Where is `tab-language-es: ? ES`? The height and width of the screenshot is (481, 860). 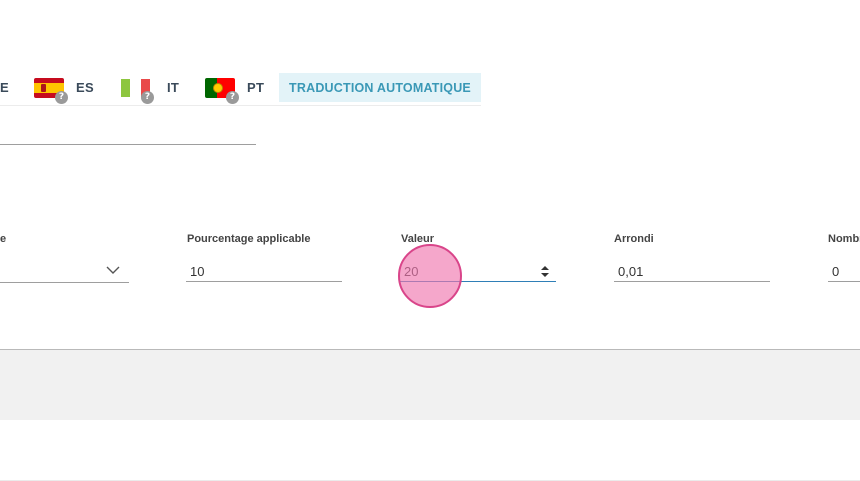
tab-language-es: ? ES is located at coordinates (64, 88).